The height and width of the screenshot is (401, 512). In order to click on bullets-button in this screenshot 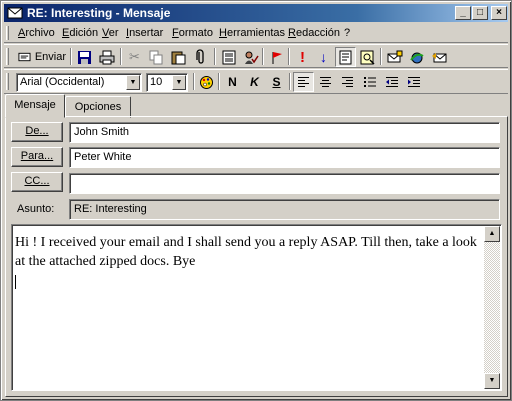, I will do `click(369, 82)`.